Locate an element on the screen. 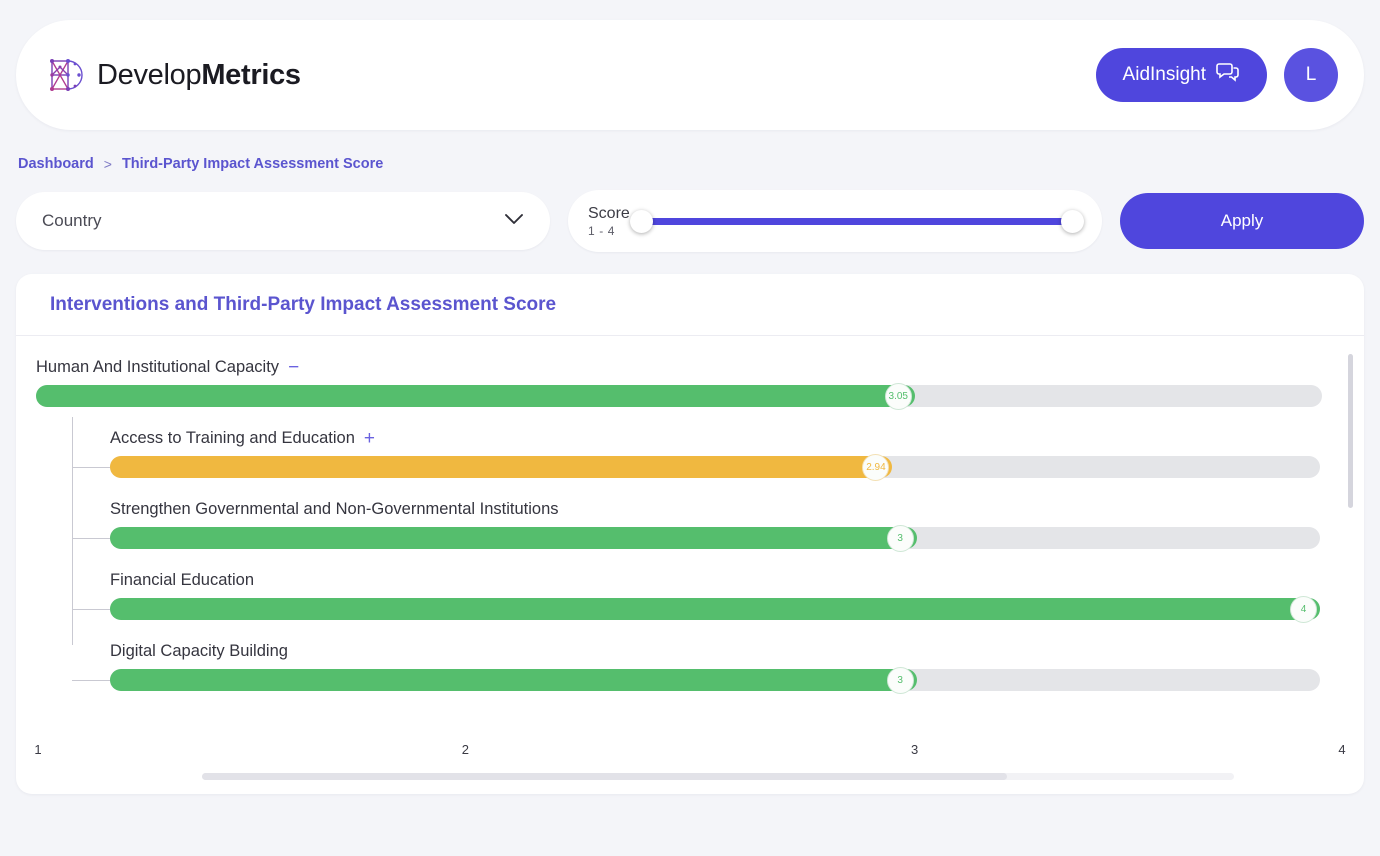  brand: DevelopMetrics is located at coordinates (172, 75).